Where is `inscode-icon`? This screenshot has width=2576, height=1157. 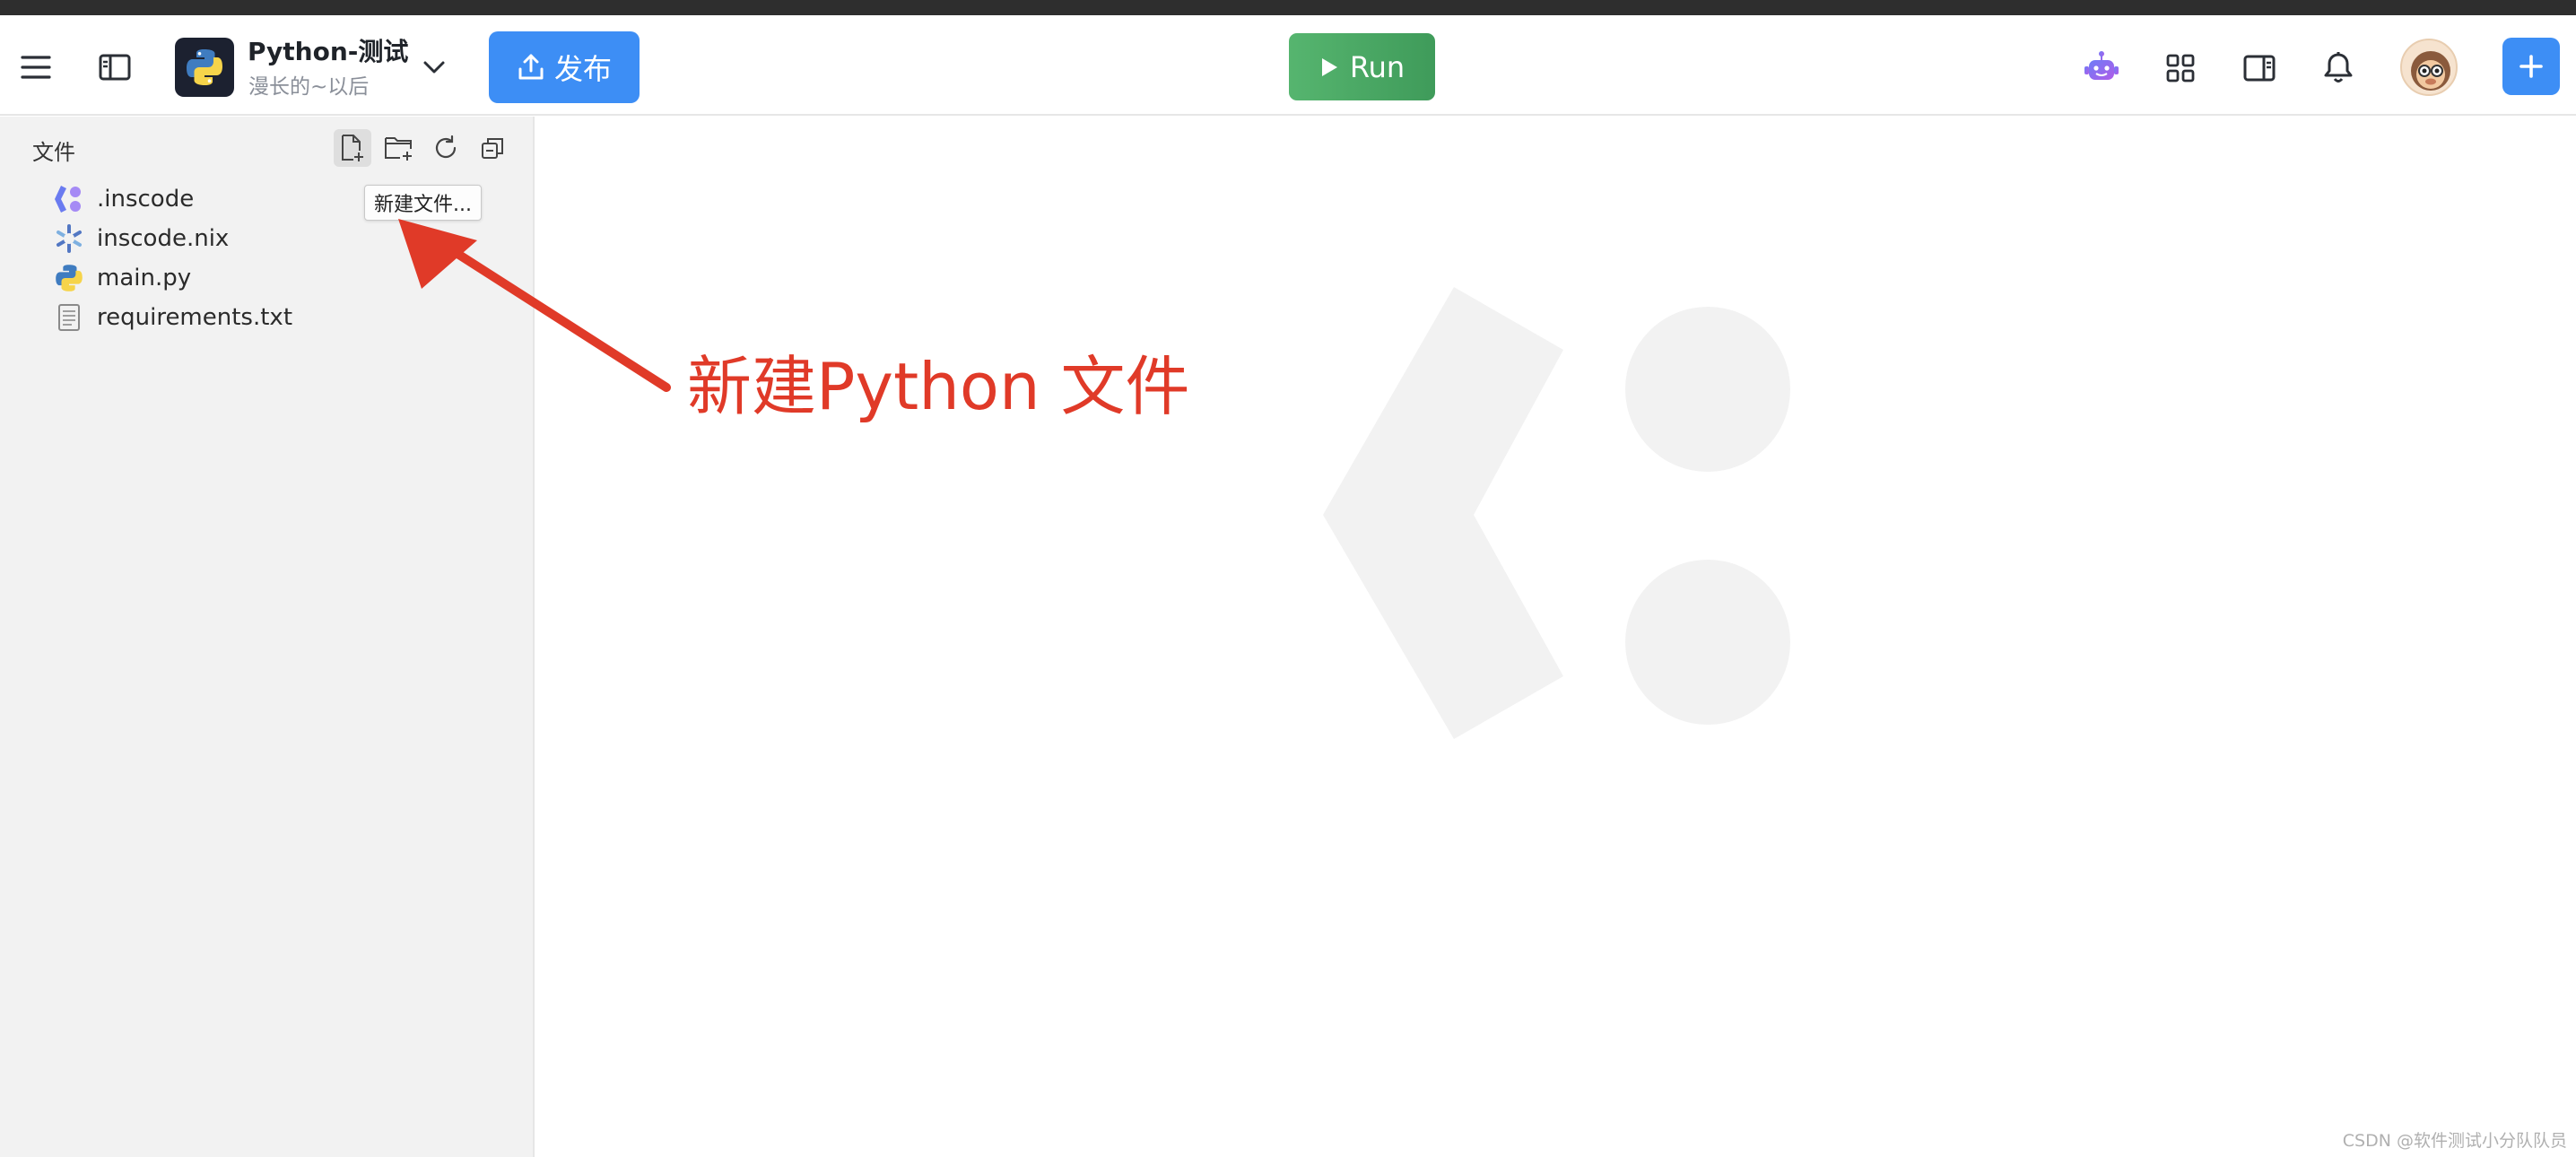 inscode-icon is located at coordinates (68, 199).